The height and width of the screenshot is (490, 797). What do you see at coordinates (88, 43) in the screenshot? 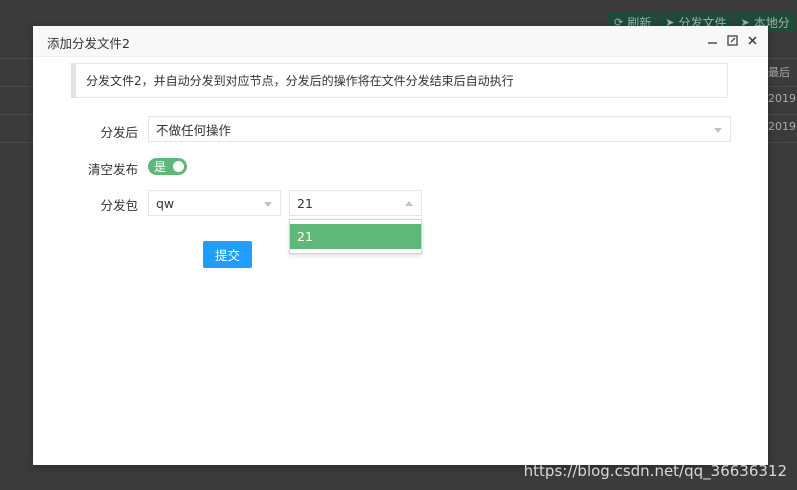
I see `dialog-title: 添加分发文件2` at bounding box center [88, 43].